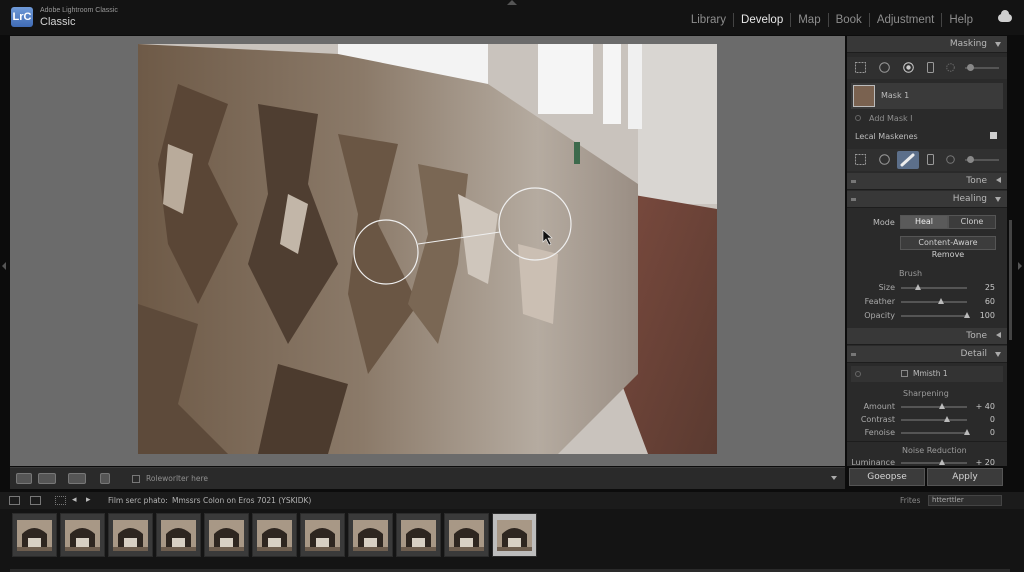 This screenshot has width=1024, height=572. What do you see at coordinates (241, 500) in the screenshot?
I see `filmstrip-source-path: Mmssrs Colon on Eros 7021 (YSKIDK)` at bounding box center [241, 500].